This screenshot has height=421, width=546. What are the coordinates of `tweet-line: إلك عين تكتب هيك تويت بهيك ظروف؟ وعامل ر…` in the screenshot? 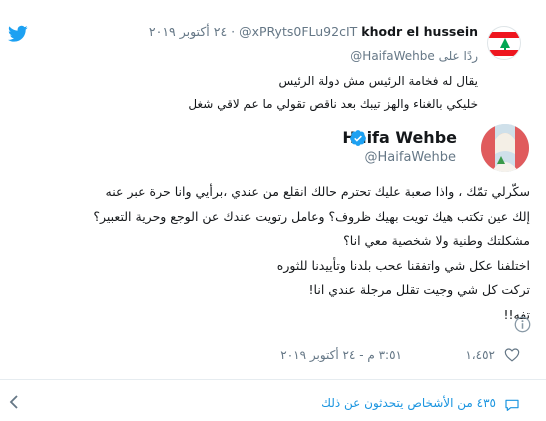 It's located at (311, 216).